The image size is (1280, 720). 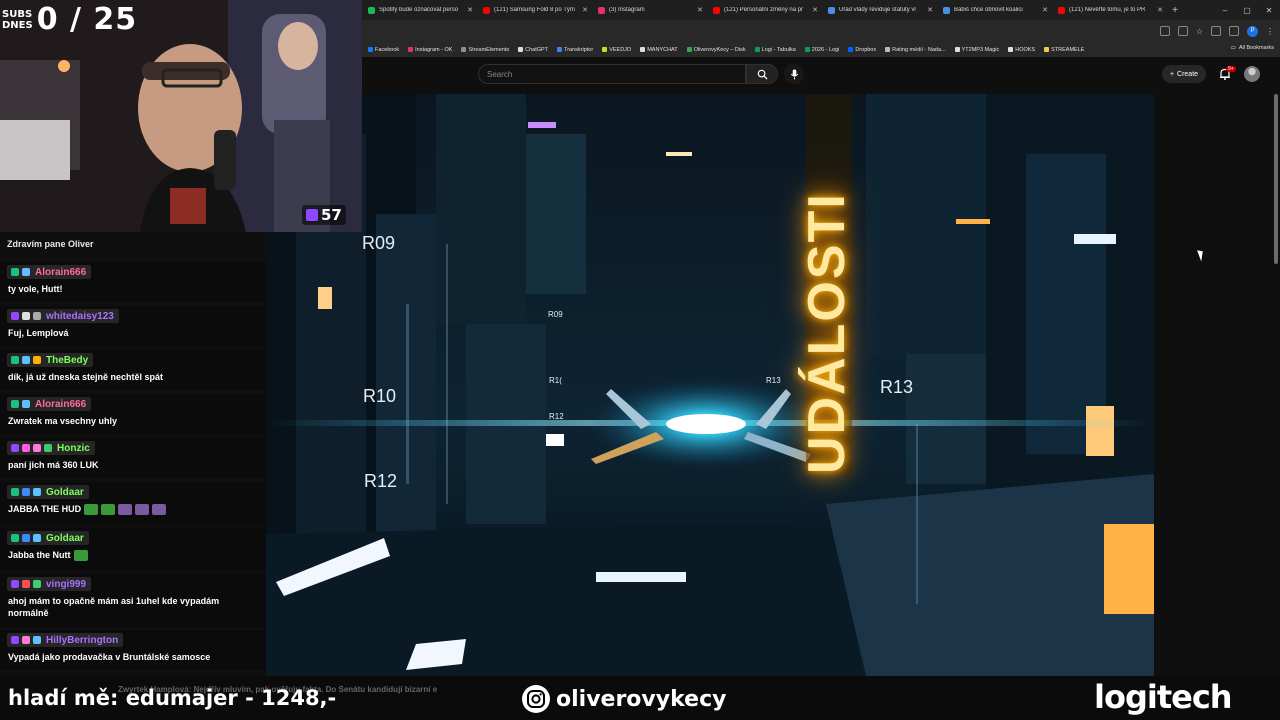 I want to click on chat-message: Alorain666 ty vole, Hutt!, so click(x=133, y=282).